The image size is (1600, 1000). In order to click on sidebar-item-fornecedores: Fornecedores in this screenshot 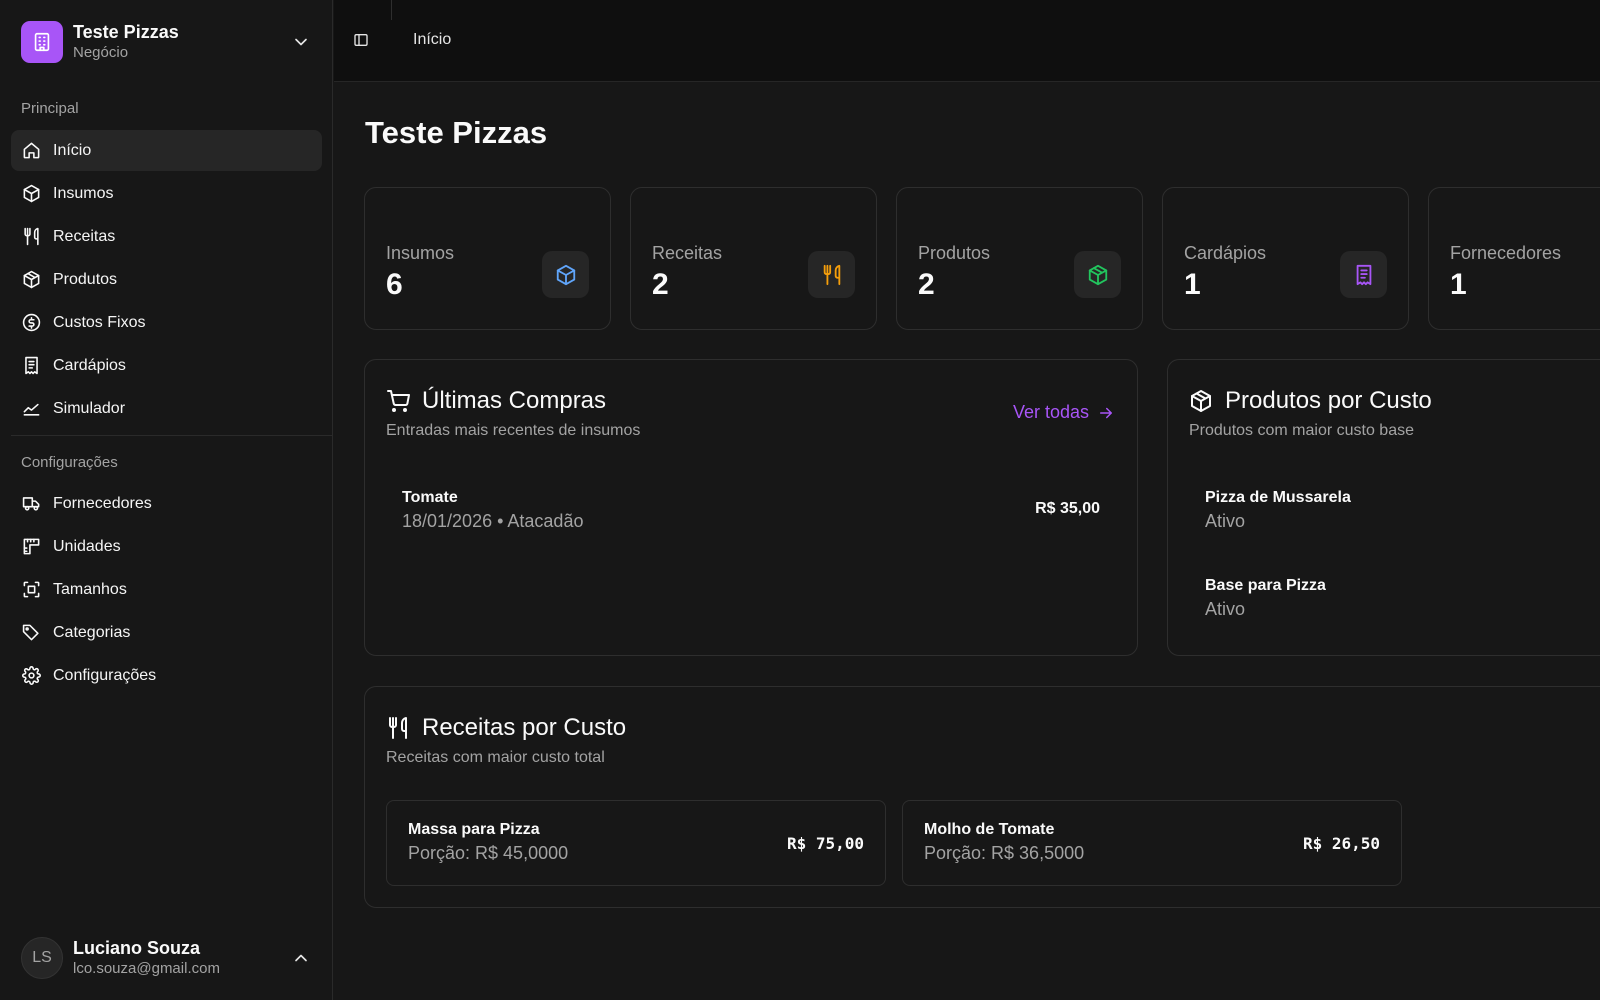, I will do `click(166, 503)`.